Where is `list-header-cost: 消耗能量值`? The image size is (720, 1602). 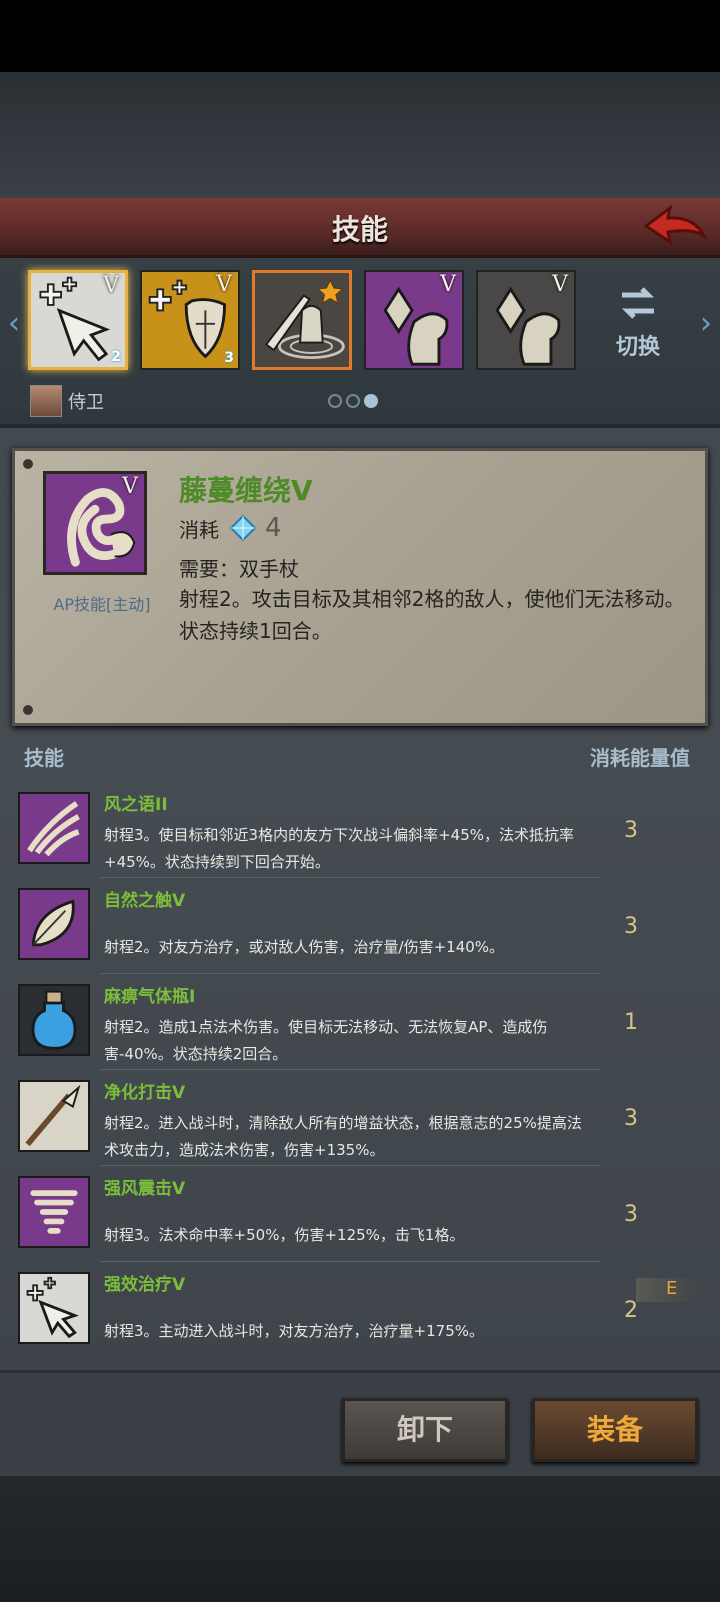 list-header-cost: 消耗能量值 is located at coordinates (640, 758).